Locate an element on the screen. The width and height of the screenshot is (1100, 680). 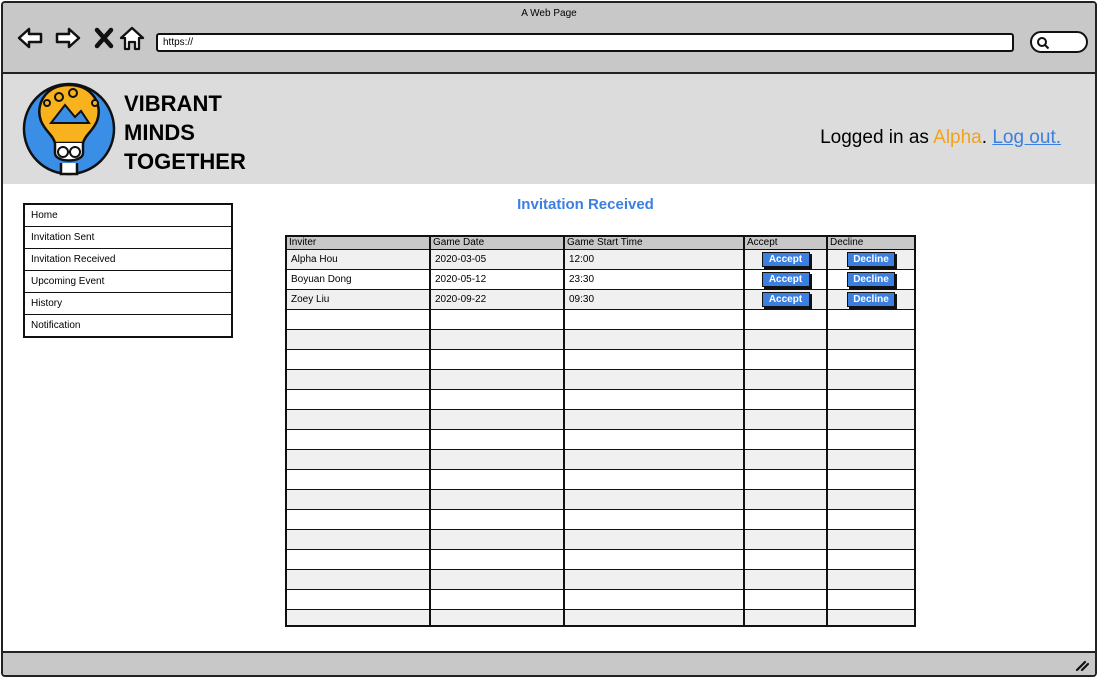
cell-game-date: 2020-03-05 is located at coordinates (497, 259).